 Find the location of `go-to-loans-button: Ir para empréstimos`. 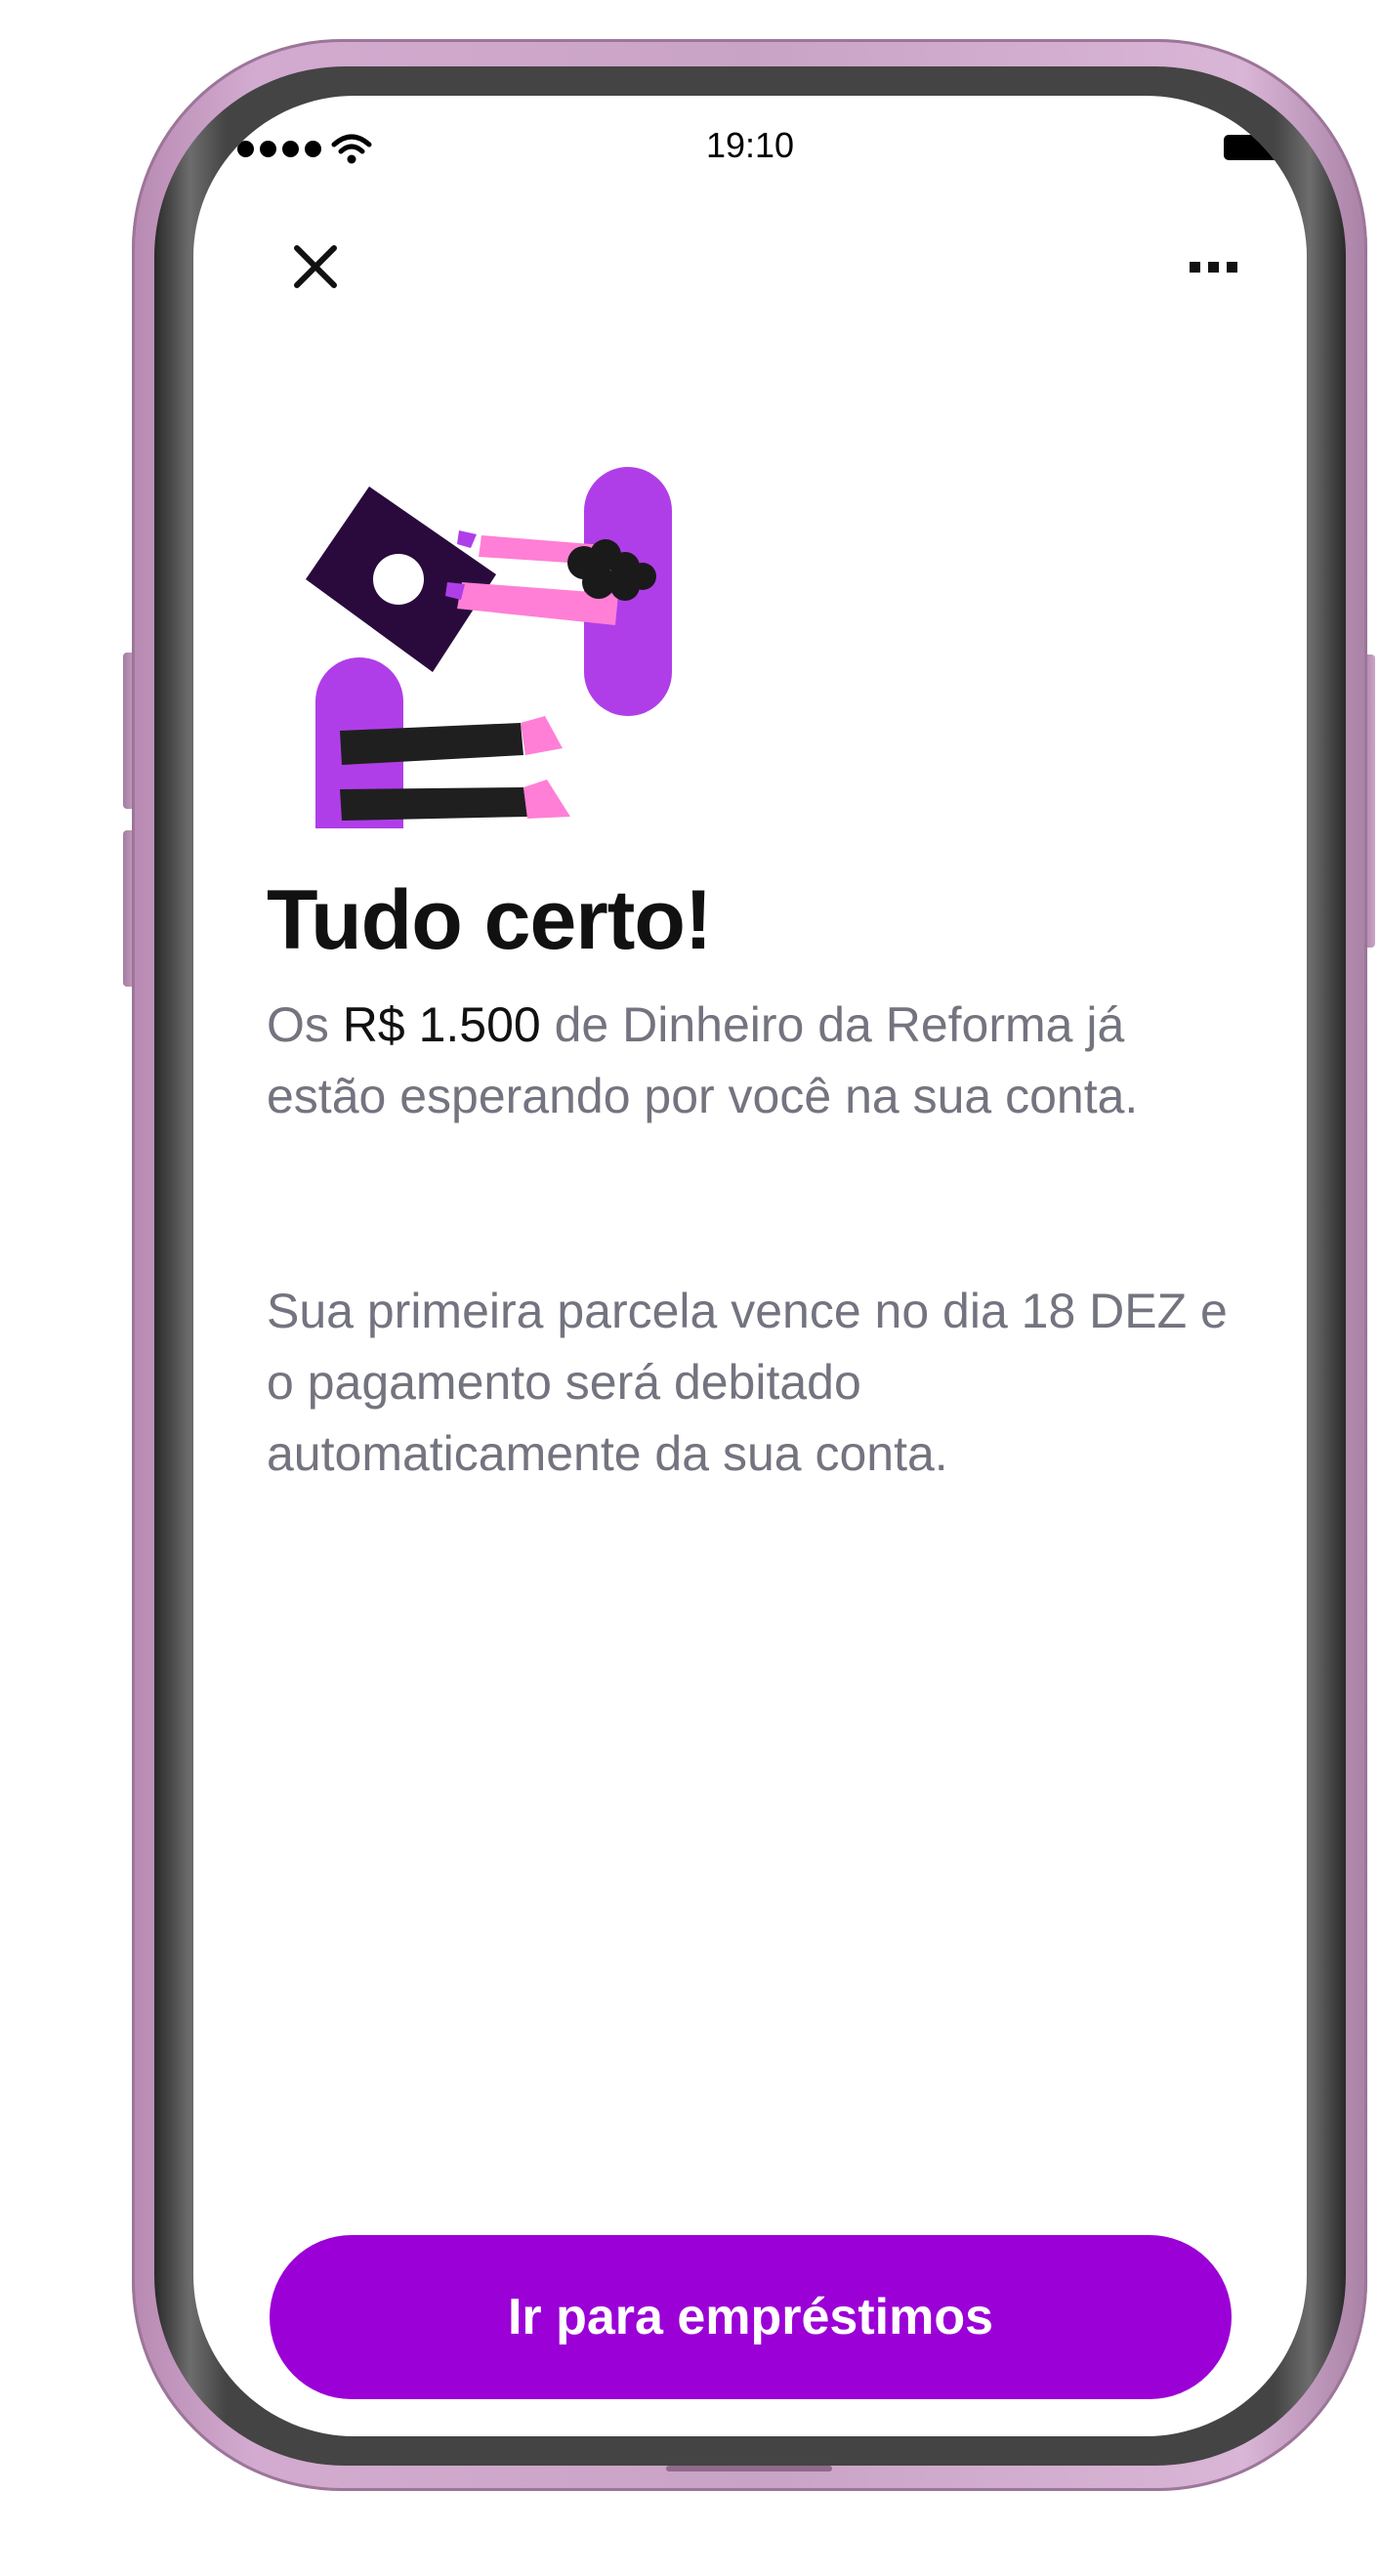

go-to-loans-button: Ir para empréstimos is located at coordinates (751, 2317).